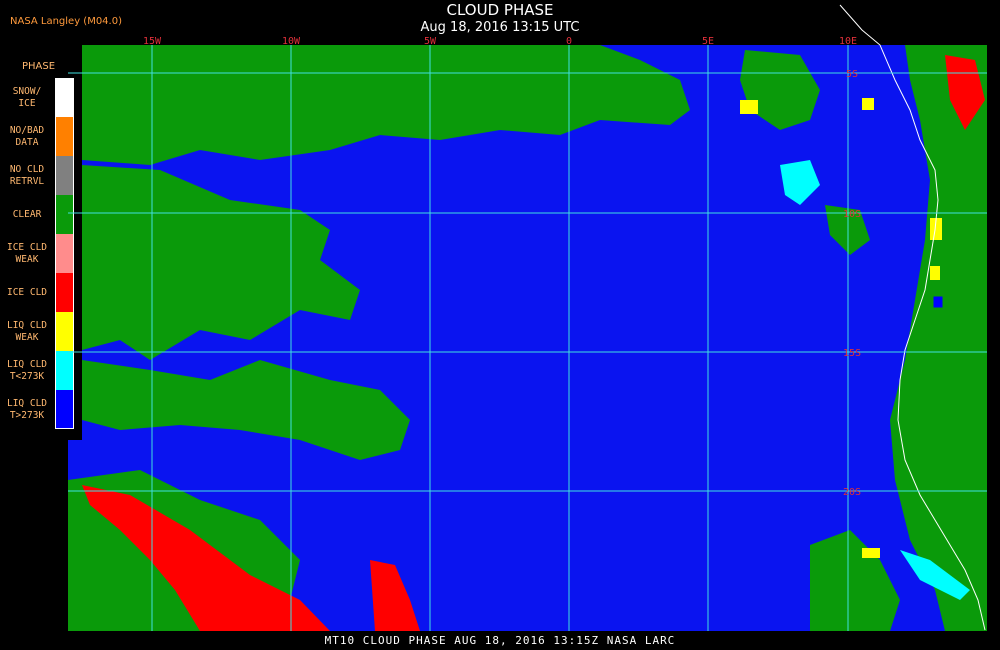  What do you see at coordinates (852, 492) in the screenshot?
I see `latitude-label: 20S` at bounding box center [852, 492].